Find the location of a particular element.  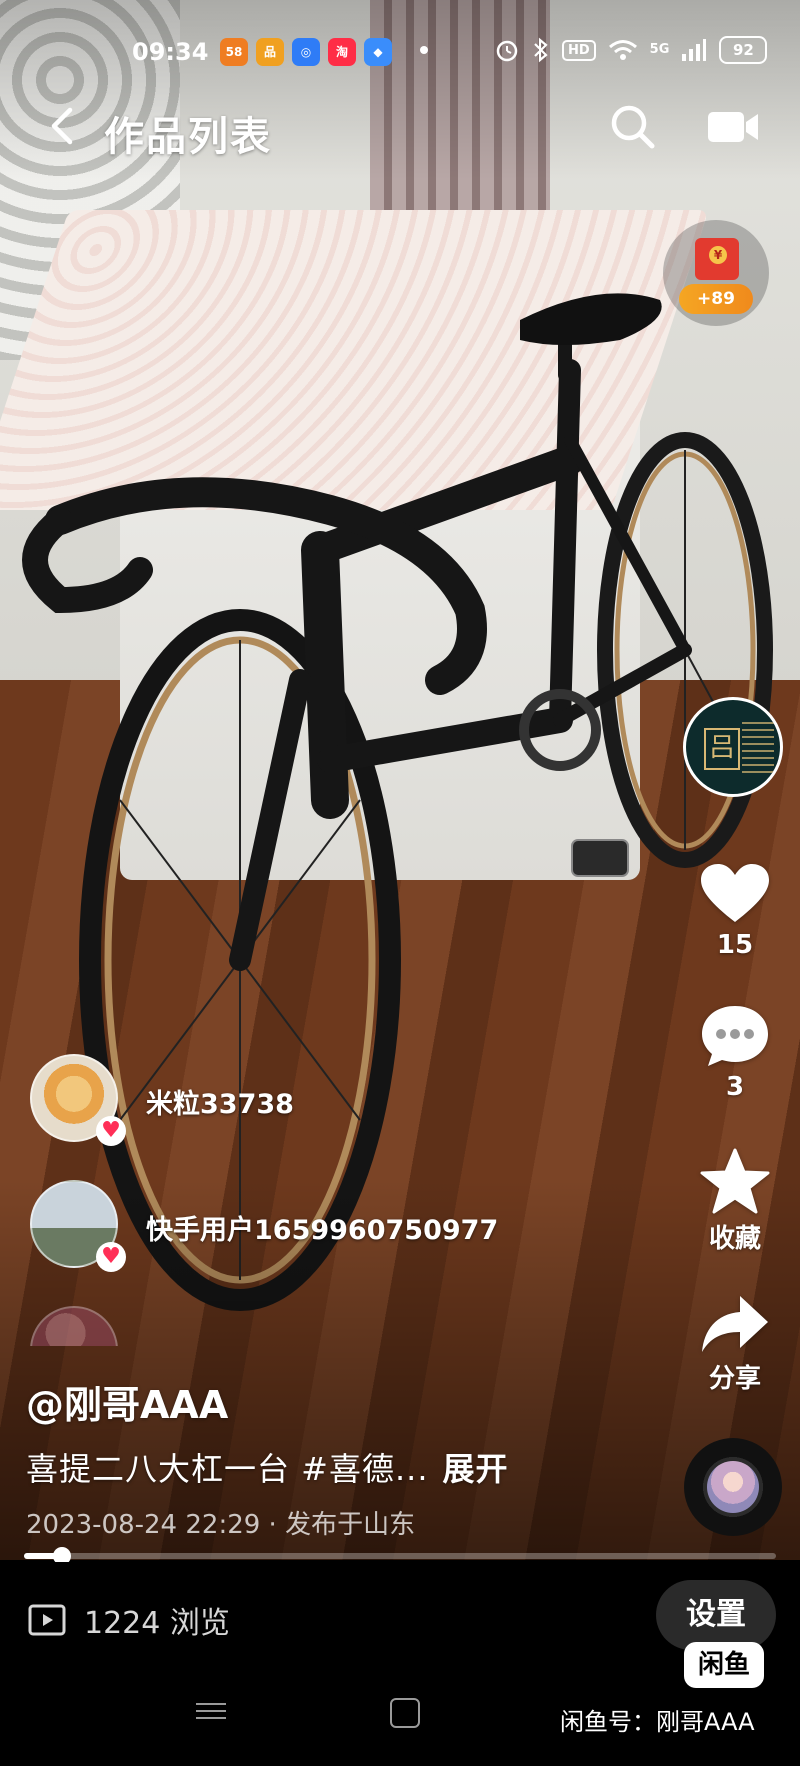

expand-link: 展开 is located at coordinates (476, 1469).